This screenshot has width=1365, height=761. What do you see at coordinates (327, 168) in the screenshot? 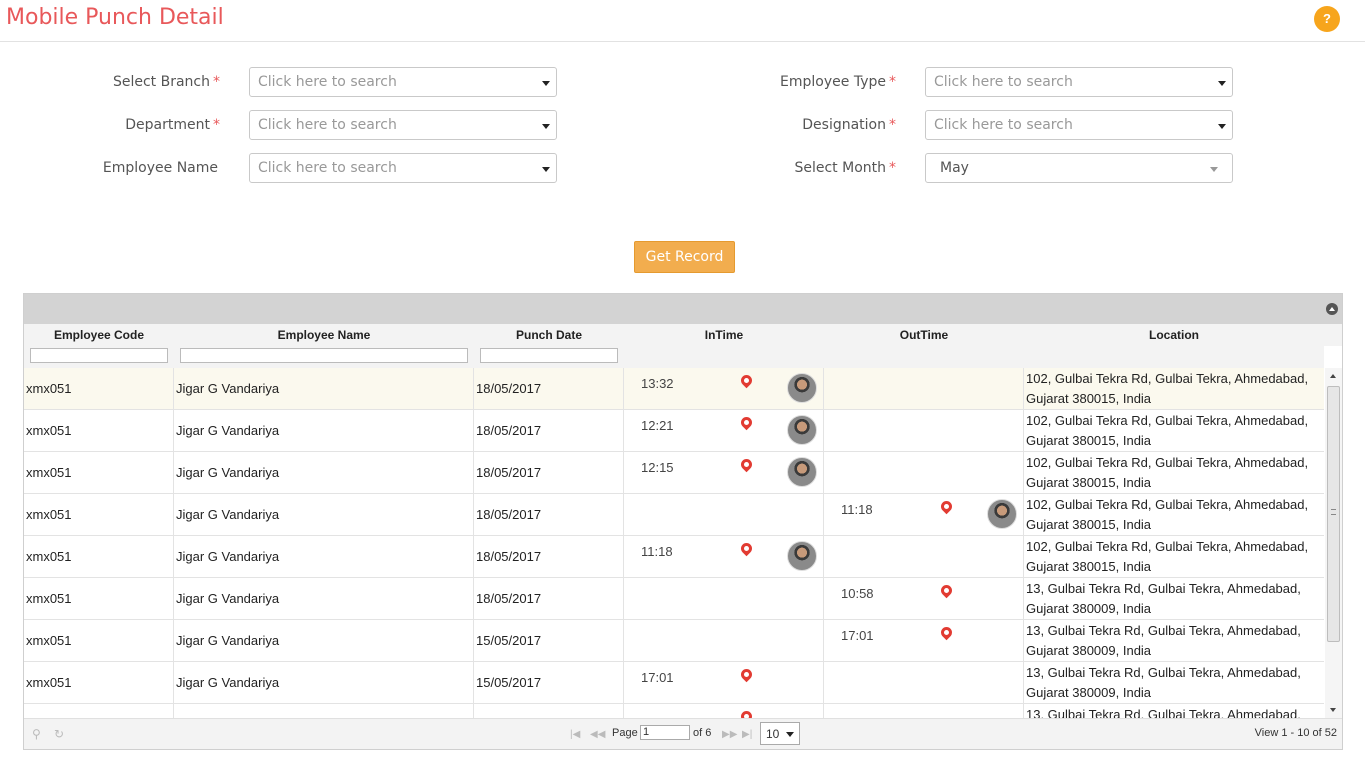
I see `employee-name-select-value: Click here to search` at bounding box center [327, 168].